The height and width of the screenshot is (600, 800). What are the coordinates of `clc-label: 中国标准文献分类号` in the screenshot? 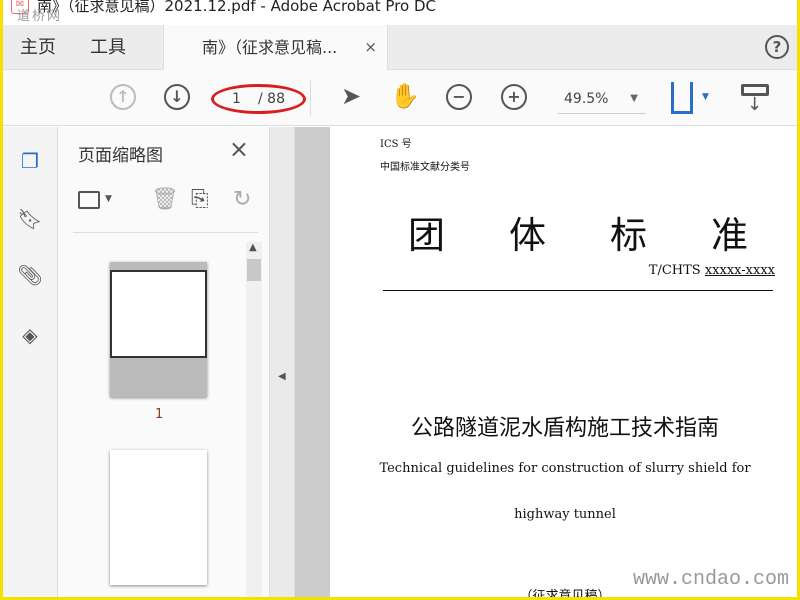 It's located at (425, 167).